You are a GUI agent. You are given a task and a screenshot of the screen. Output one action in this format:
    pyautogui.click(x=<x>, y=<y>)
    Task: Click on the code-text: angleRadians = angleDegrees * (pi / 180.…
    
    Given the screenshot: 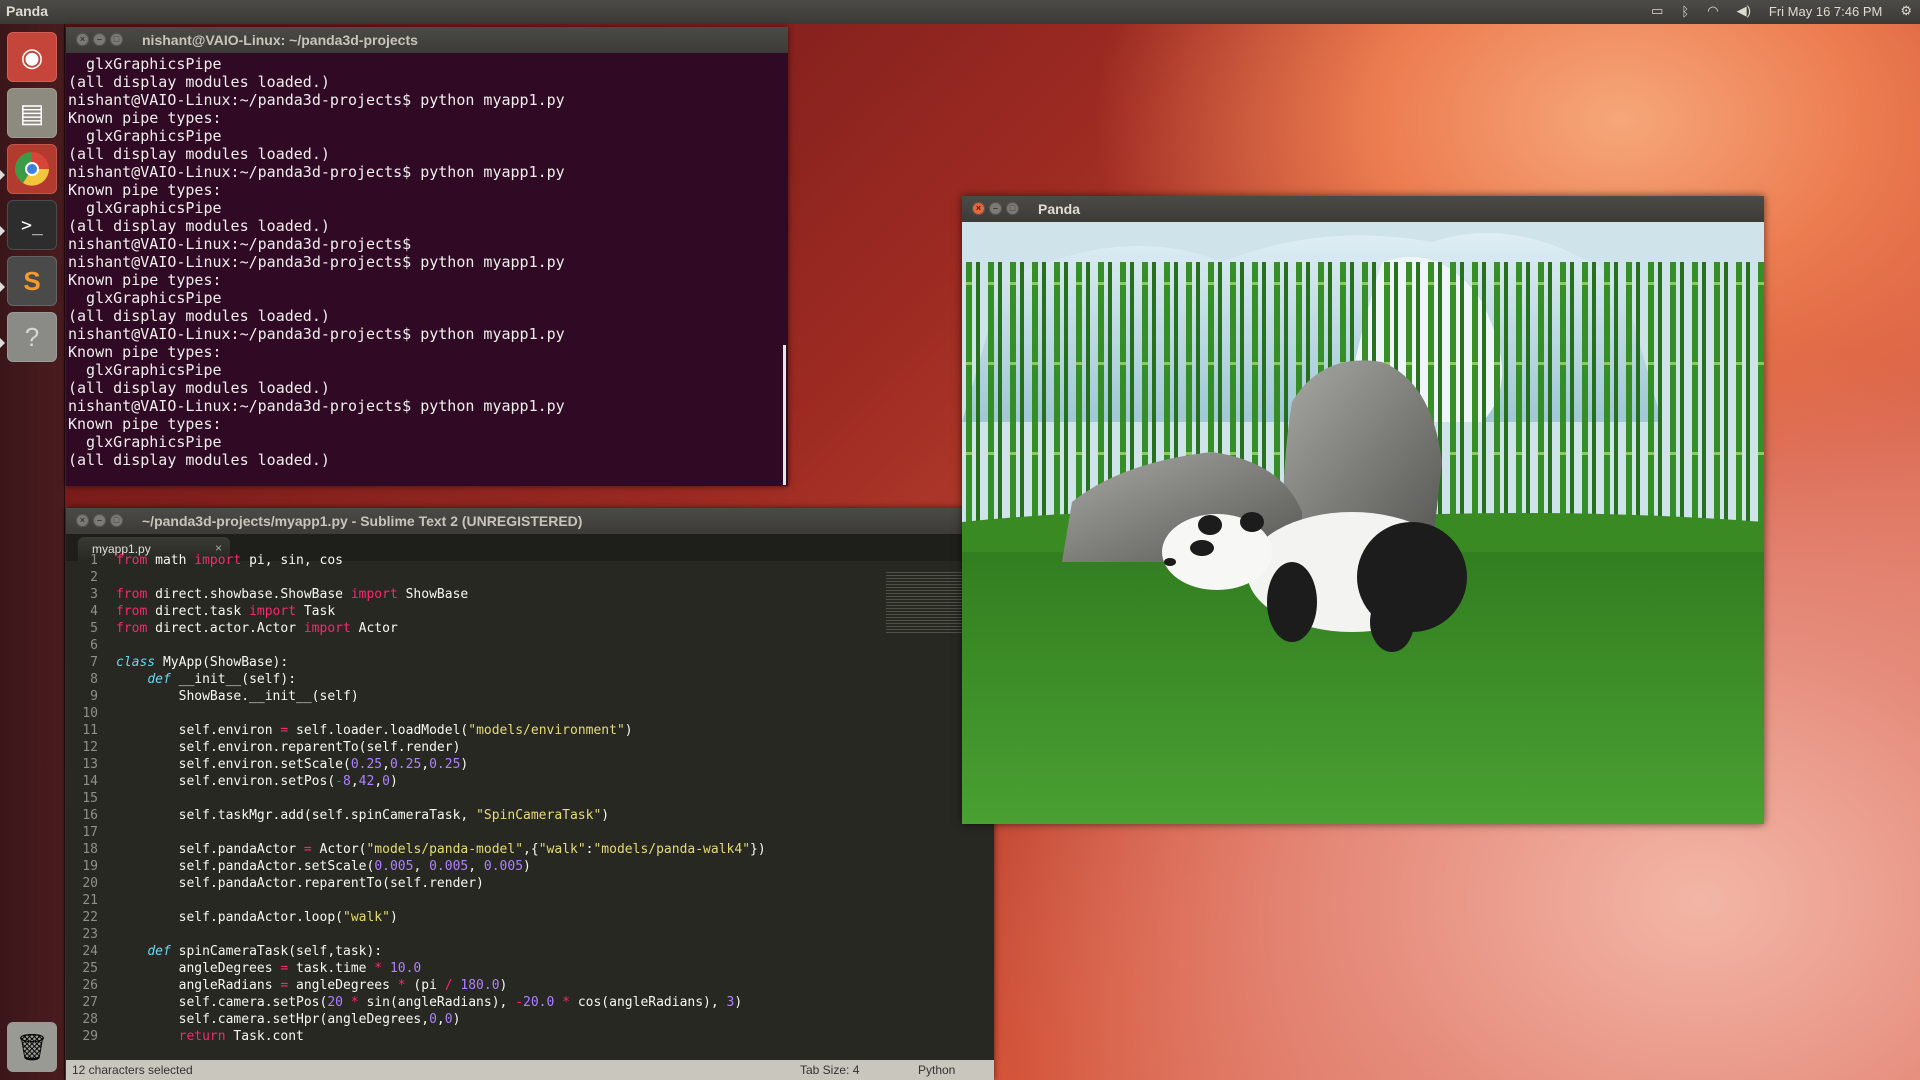 What is the action you would take?
    pyautogui.click(x=312, y=985)
    